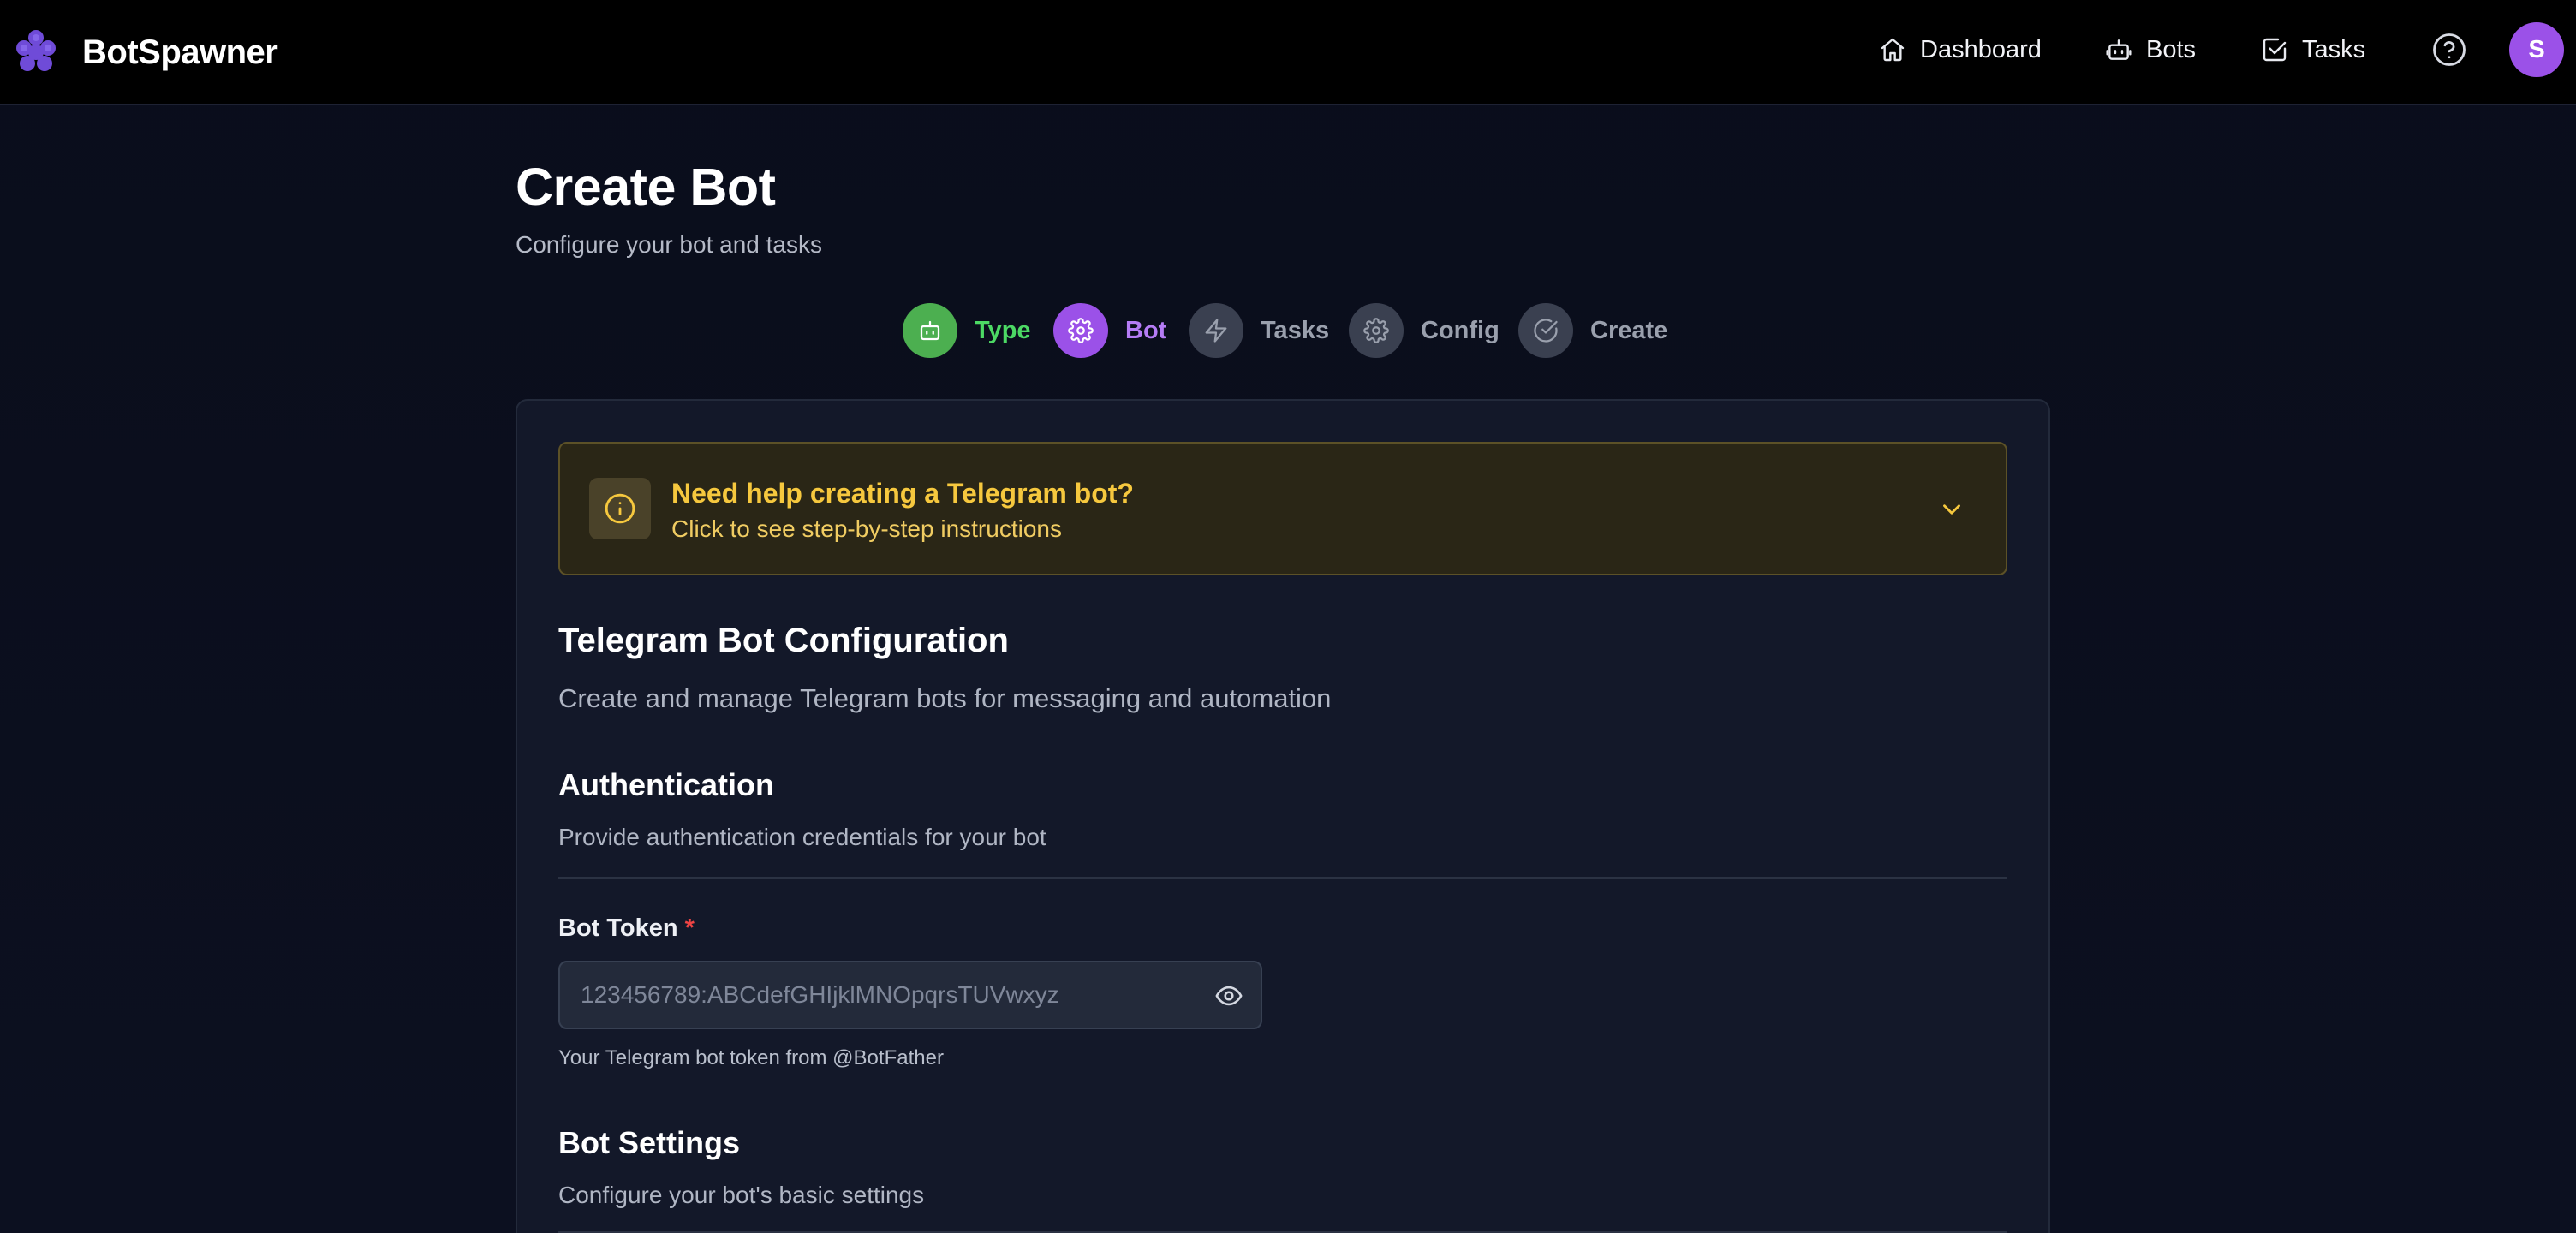 This screenshot has height=1233, width=2576. What do you see at coordinates (1629, 330) in the screenshot?
I see `step-create-label: Create` at bounding box center [1629, 330].